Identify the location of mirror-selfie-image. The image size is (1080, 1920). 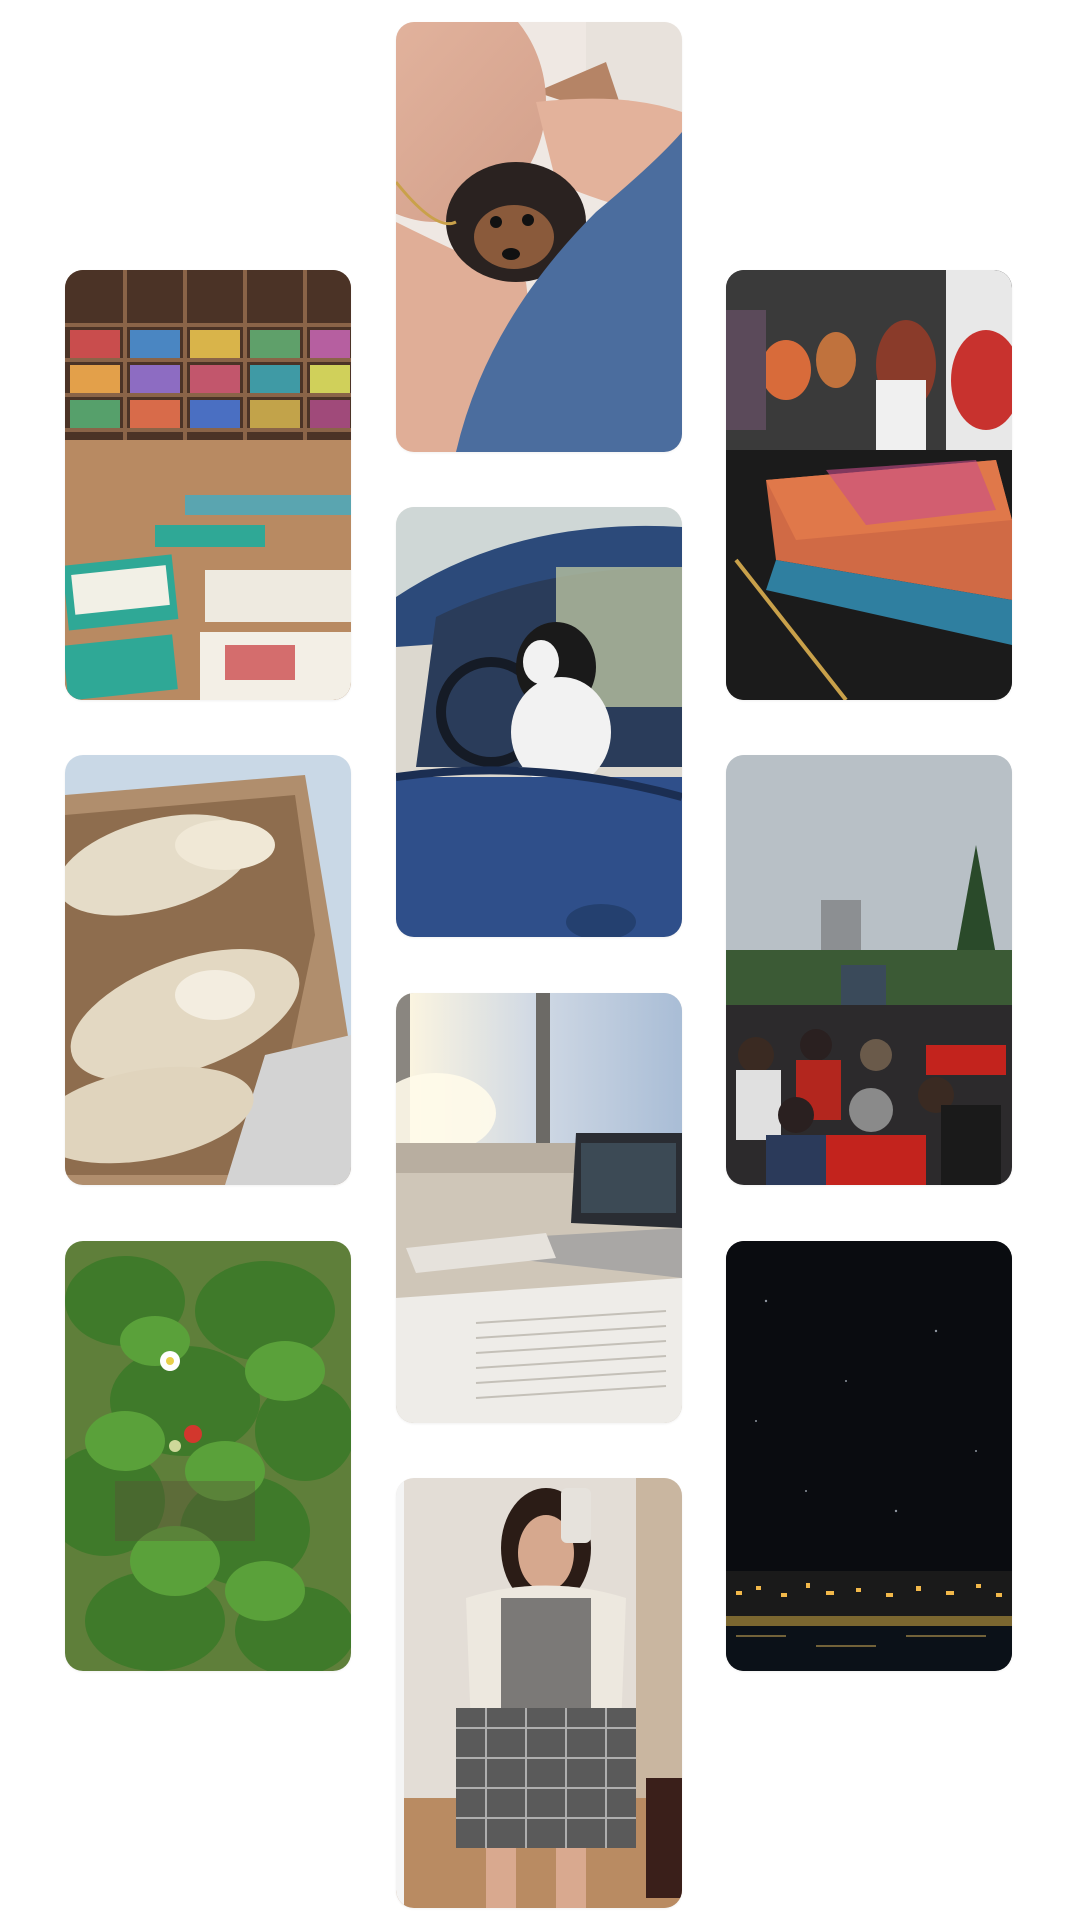
(539, 1693).